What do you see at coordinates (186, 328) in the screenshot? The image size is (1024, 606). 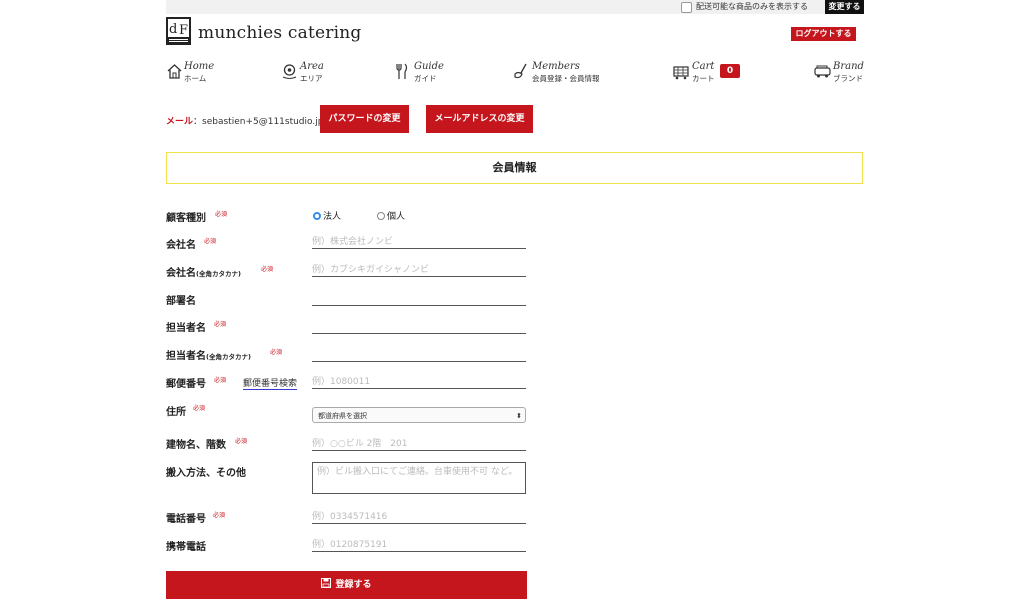 I see `contact-name-label: 担当者名` at bounding box center [186, 328].